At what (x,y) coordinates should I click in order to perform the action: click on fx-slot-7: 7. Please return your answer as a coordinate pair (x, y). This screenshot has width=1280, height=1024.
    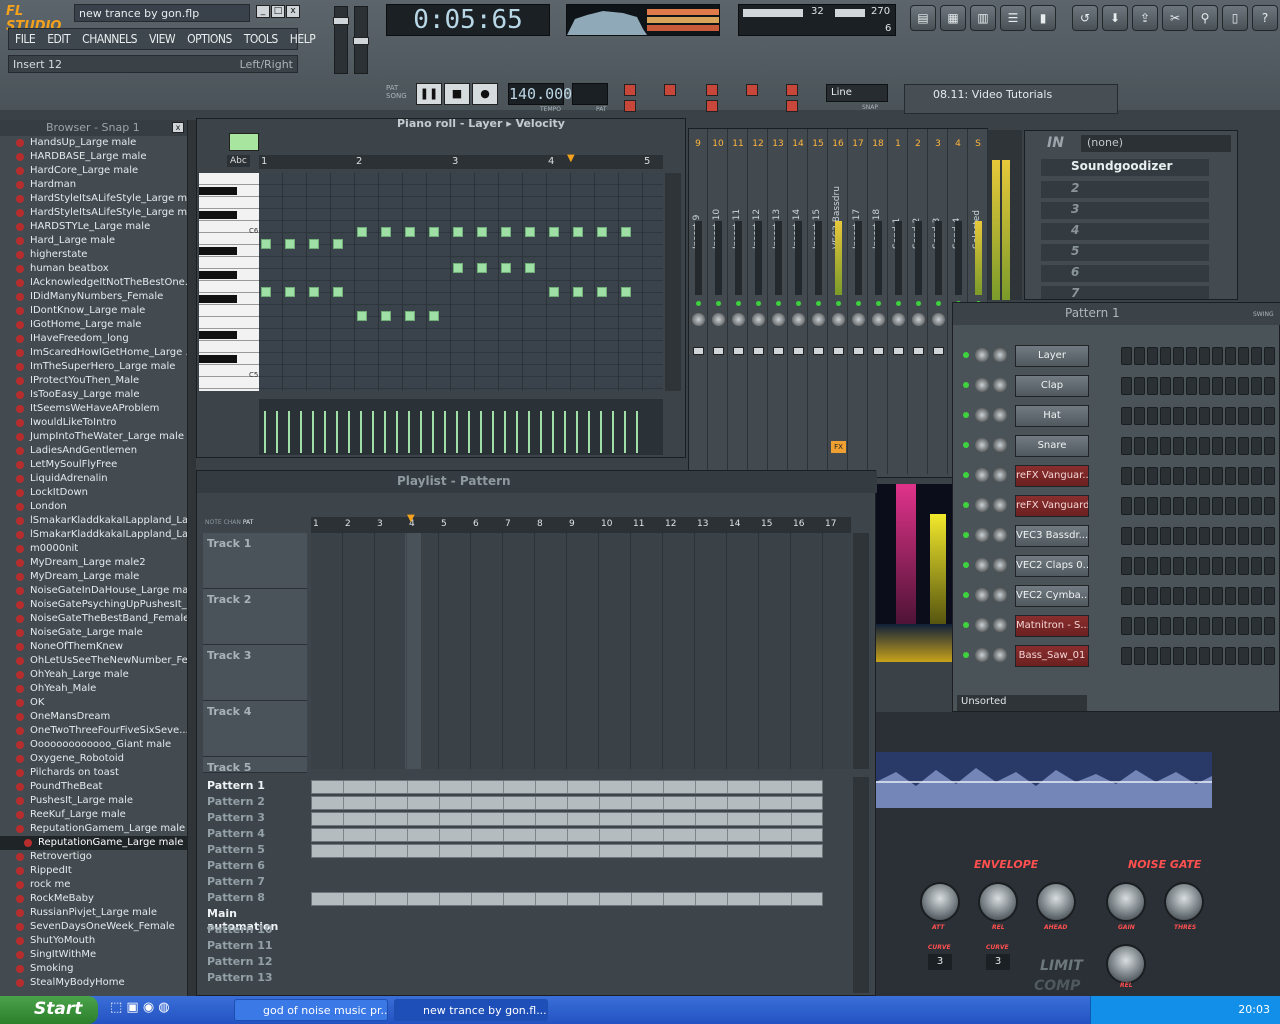
    Looking at the image, I should click on (1125, 293).